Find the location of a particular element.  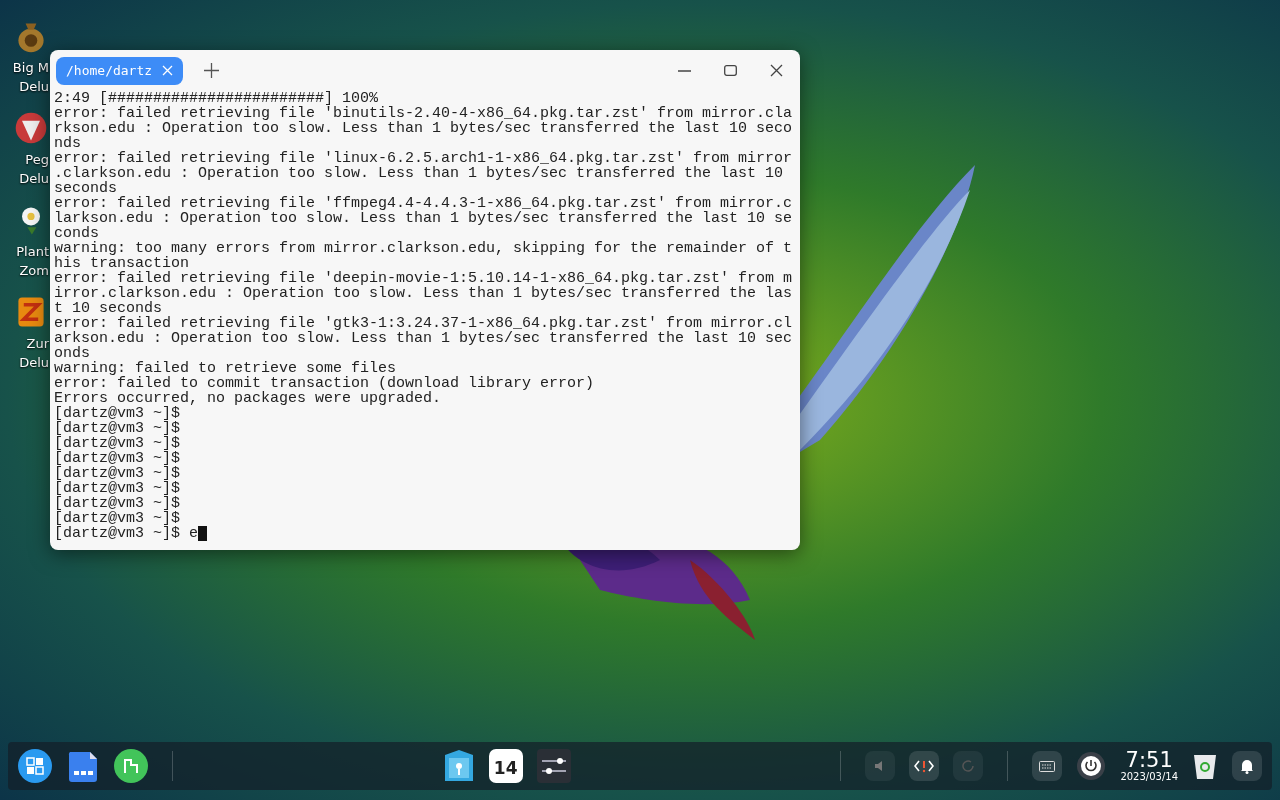

clock-time: 7:51 is located at coordinates (1149, 760).